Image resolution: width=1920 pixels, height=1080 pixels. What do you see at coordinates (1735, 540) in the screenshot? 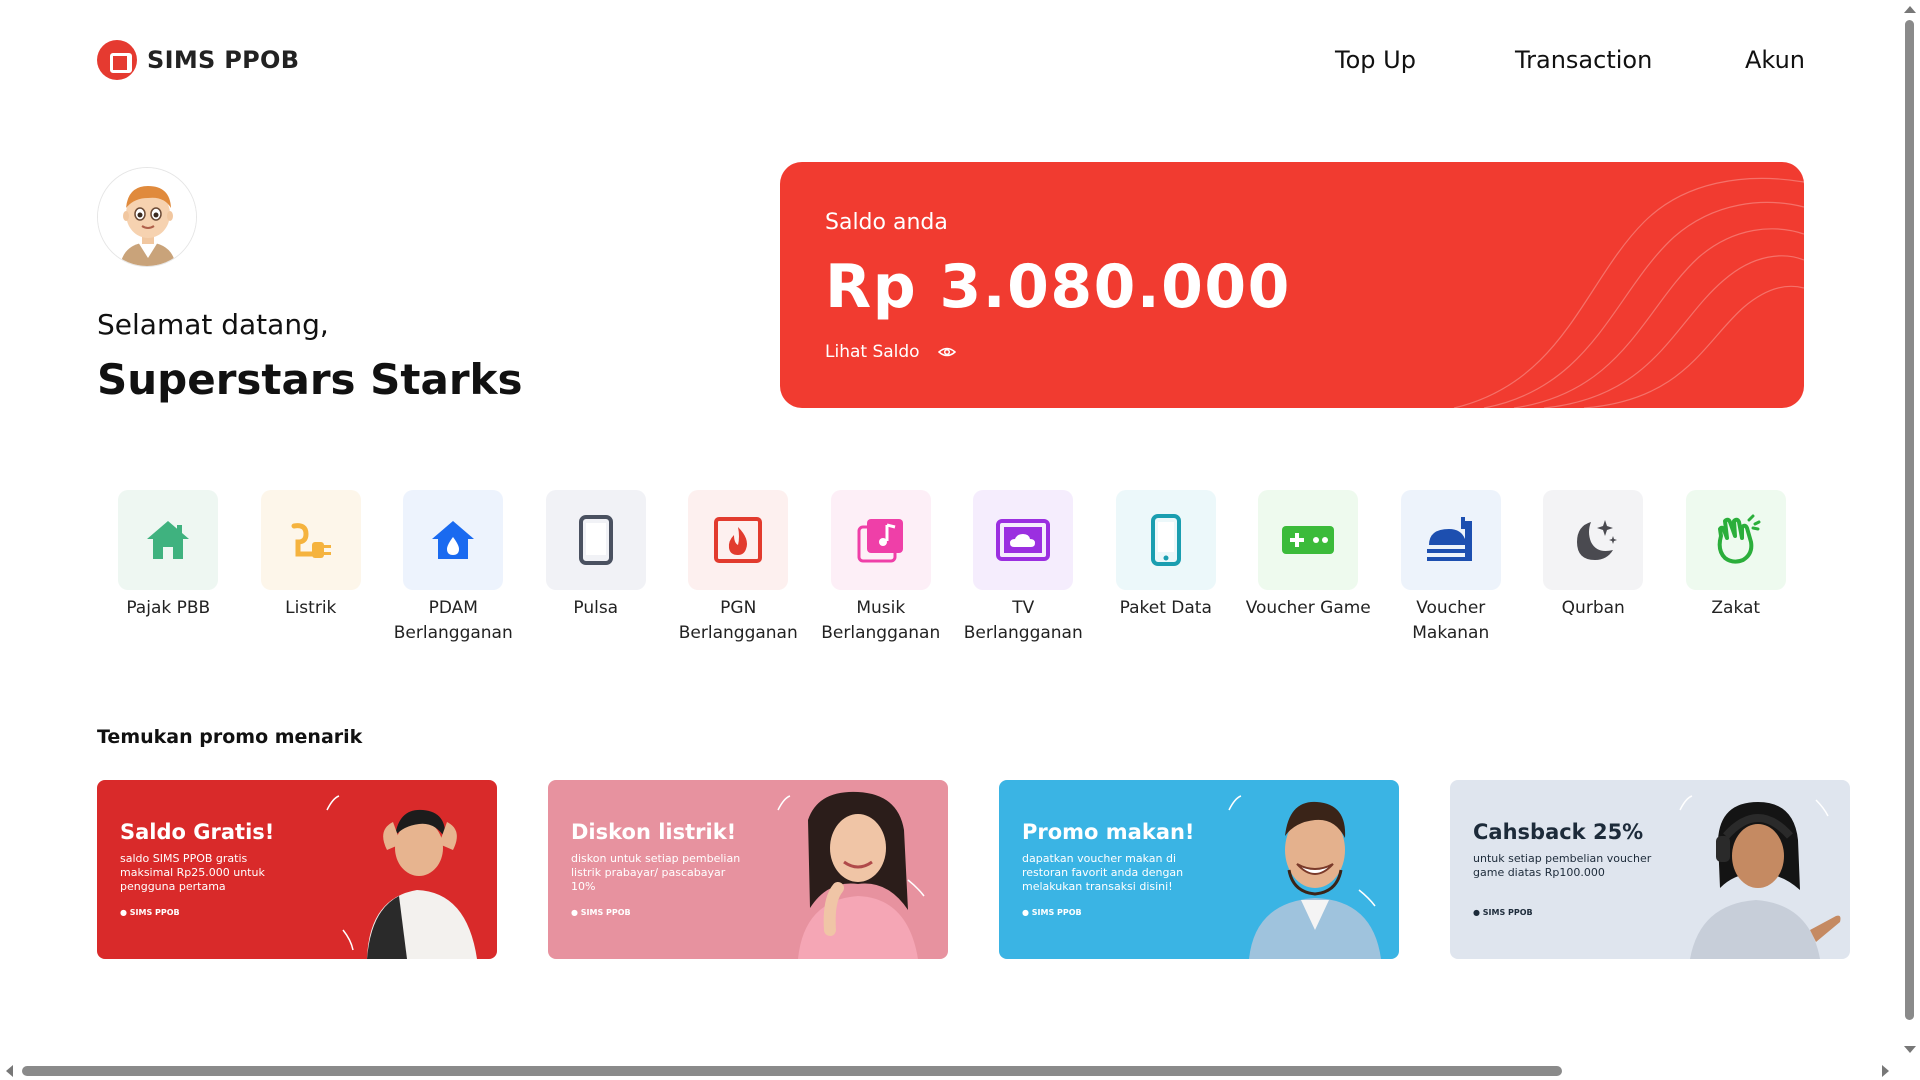
I see `hand-icon` at bounding box center [1735, 540].